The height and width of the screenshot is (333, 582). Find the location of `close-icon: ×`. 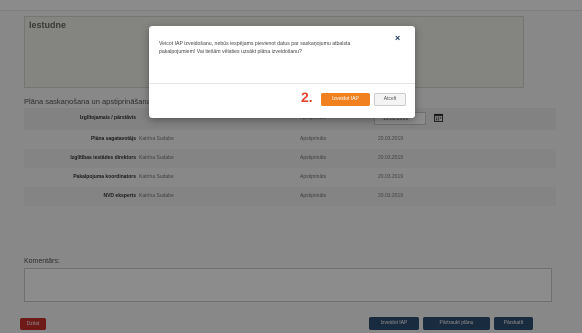

close-icon: × is located at coordinates (397, 38).